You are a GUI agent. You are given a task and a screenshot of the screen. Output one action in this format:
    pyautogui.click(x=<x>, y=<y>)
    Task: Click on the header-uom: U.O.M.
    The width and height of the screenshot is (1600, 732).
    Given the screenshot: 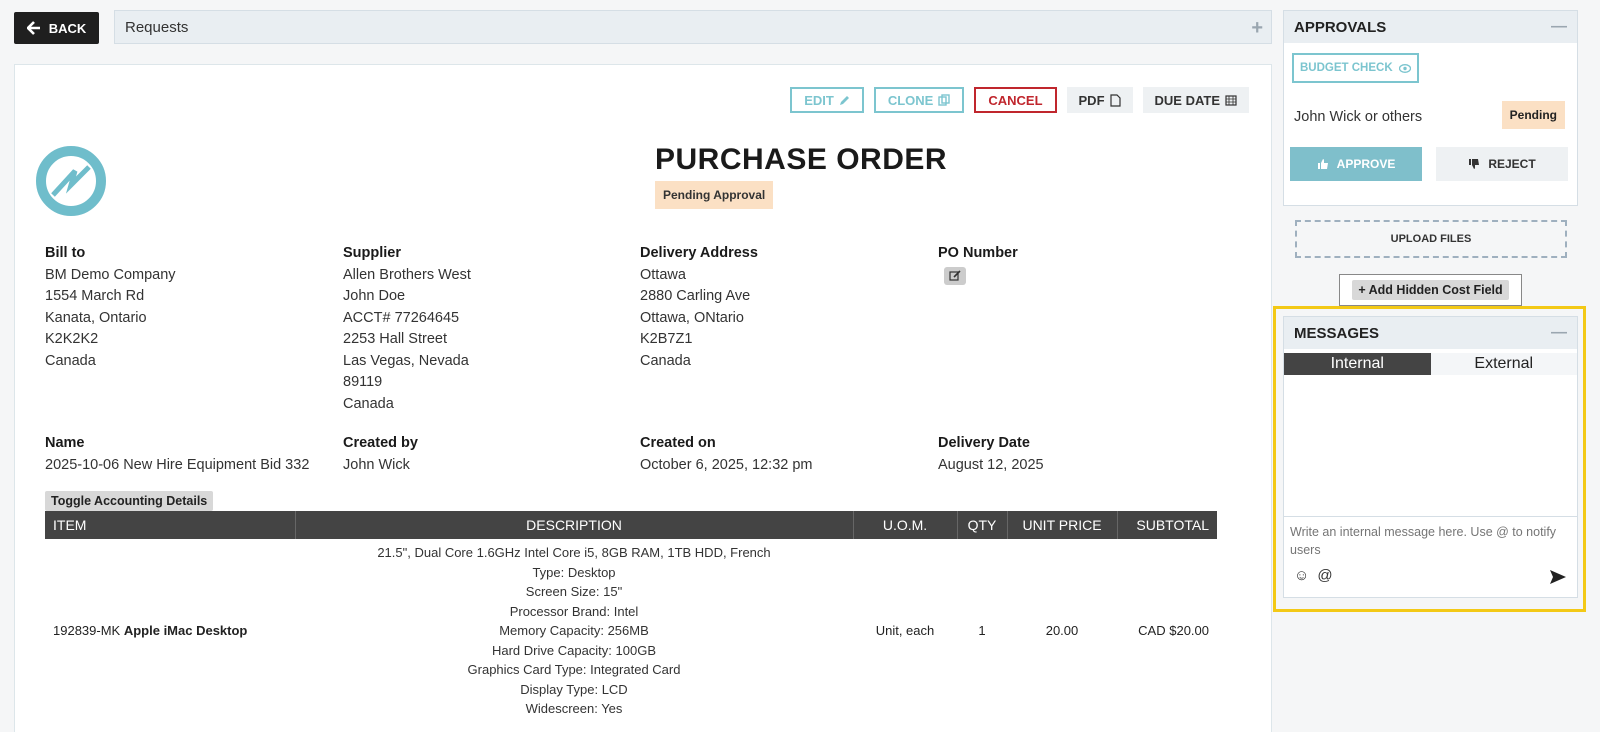 What is the action you would take?
    pyautogui.click(x=905, y=525)
    